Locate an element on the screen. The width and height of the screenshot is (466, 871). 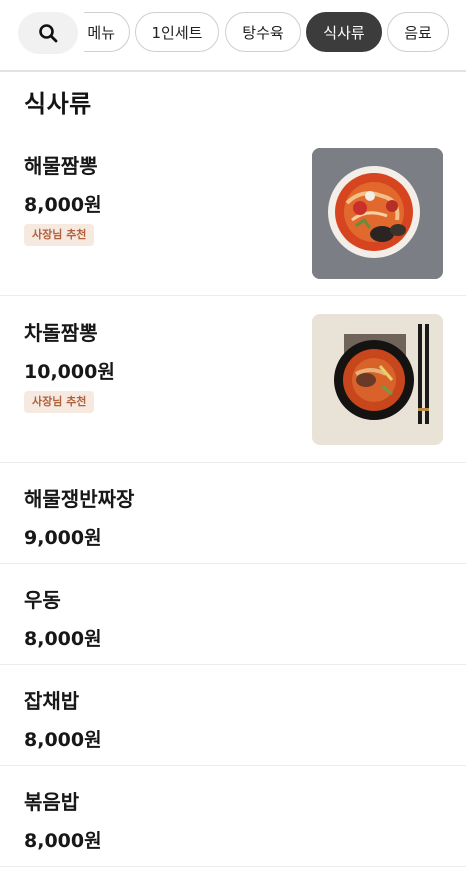
section-title: 식사류 is located at coordinates (58, 104).